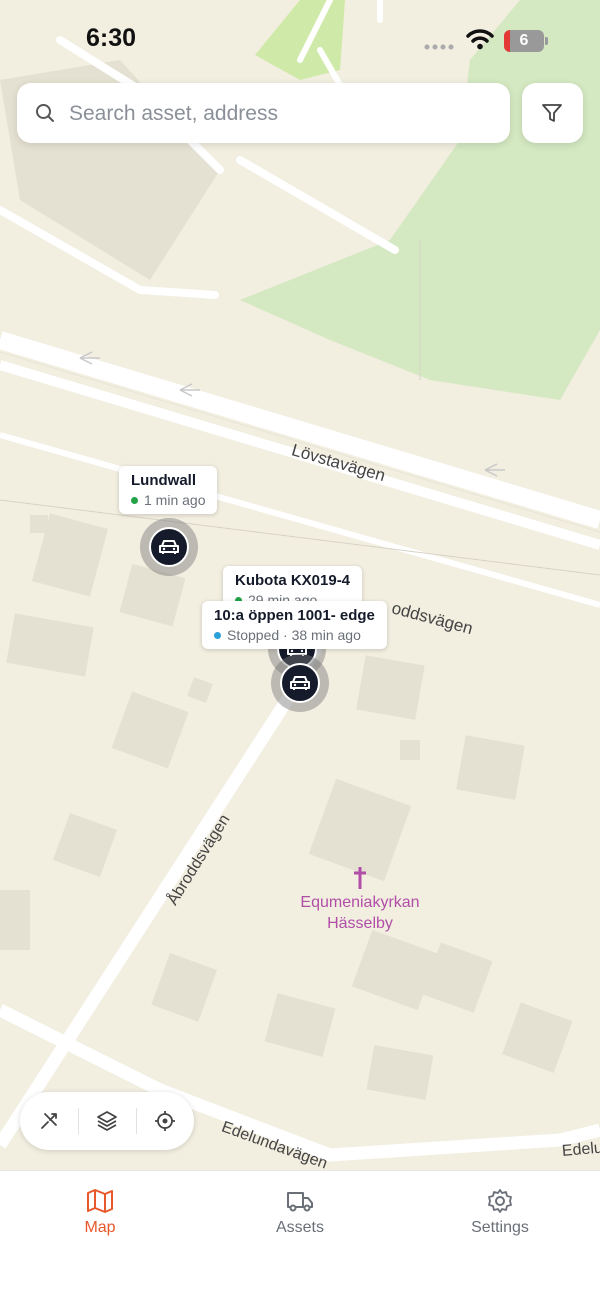  I want to click on asset-name: Lundwall, so click(163, 480).